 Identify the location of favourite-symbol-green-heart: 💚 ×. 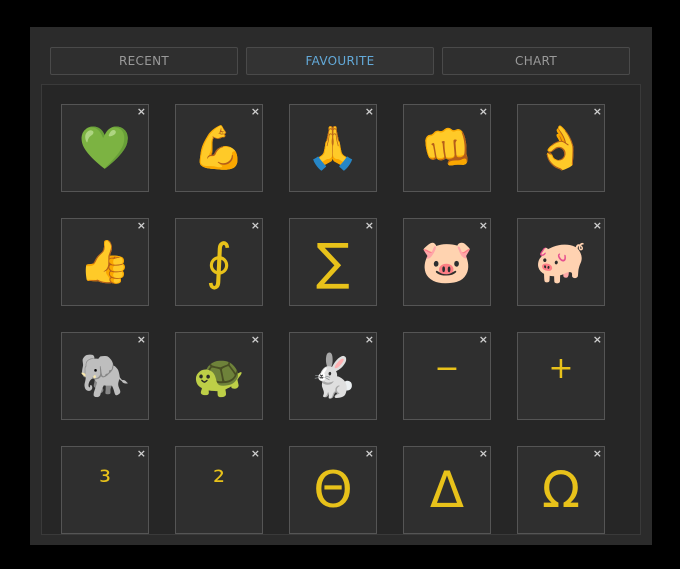
(105, 148).